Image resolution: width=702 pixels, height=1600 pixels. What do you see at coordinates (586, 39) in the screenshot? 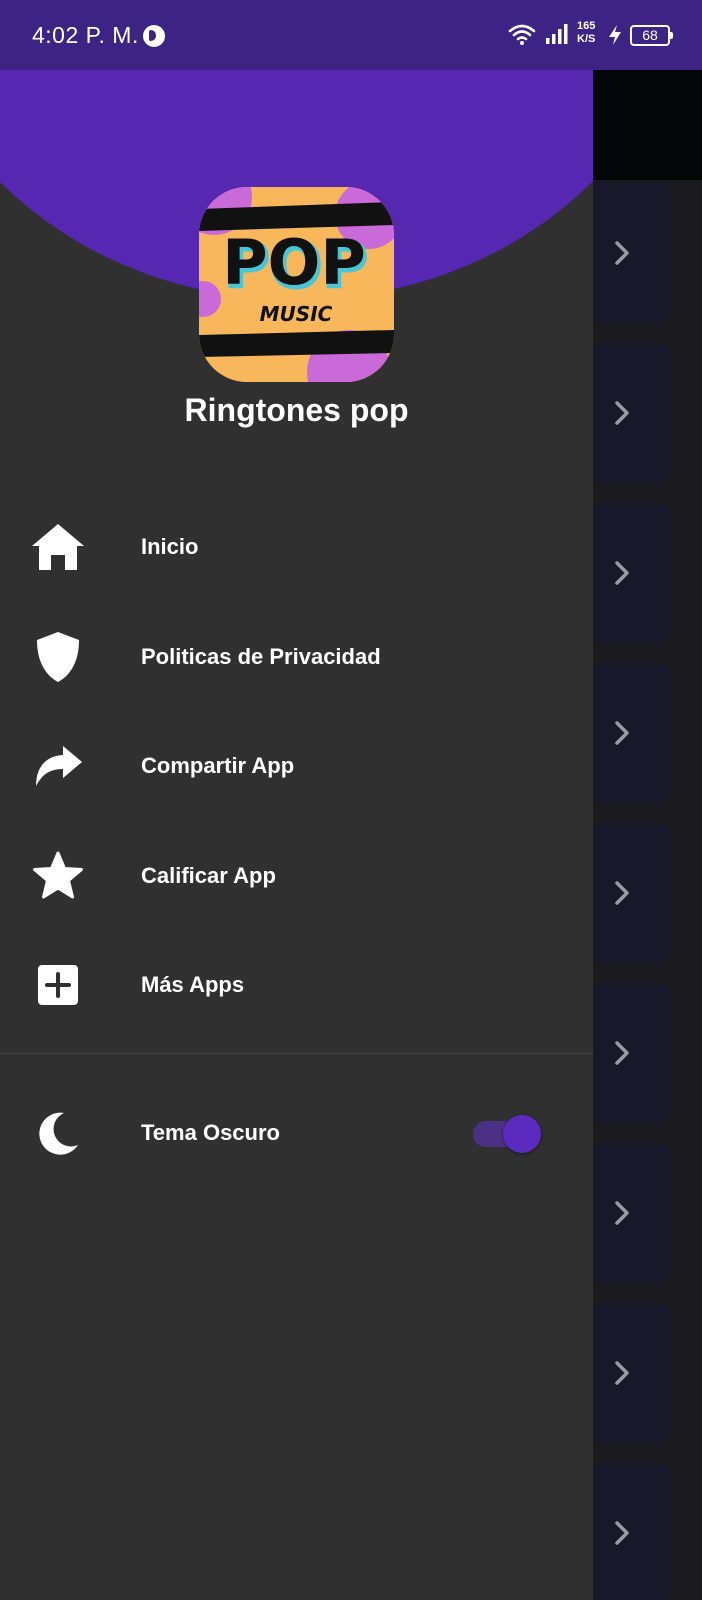
I see `network-speed-unit: K/S` at bounding box center [586, 39].